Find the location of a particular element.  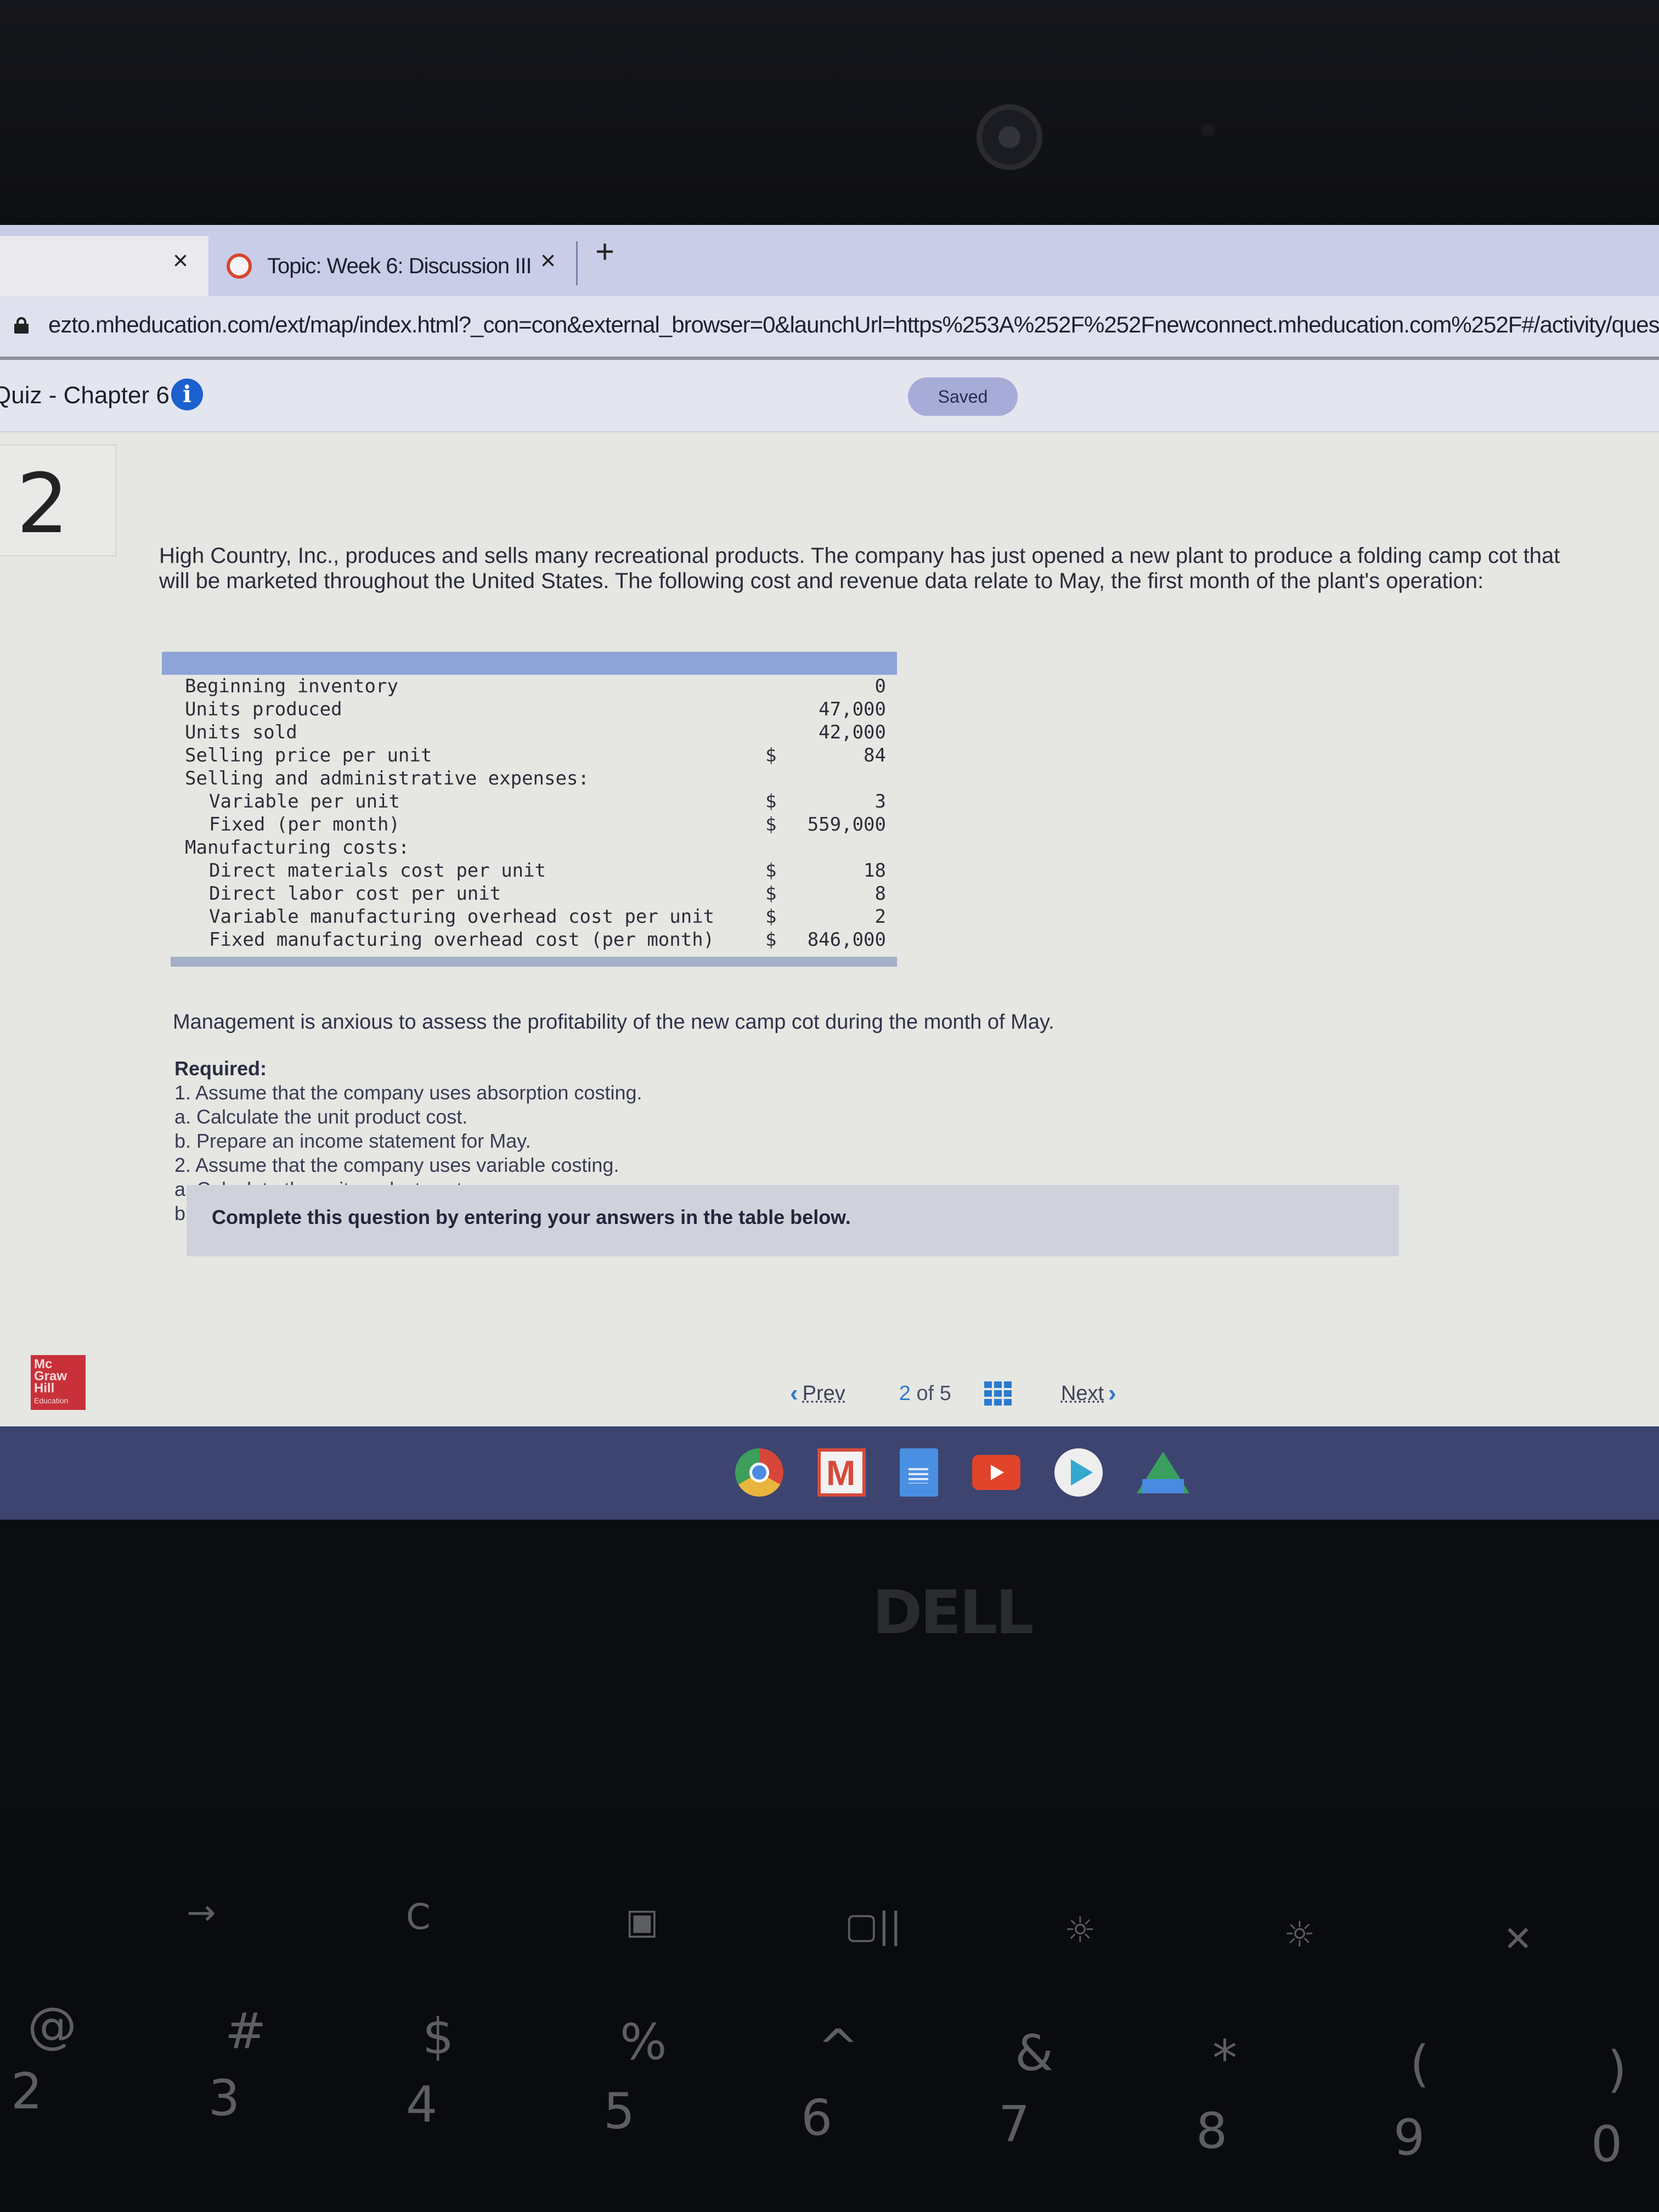

row-label: Variable per unit is located at coordinates (304, 801).